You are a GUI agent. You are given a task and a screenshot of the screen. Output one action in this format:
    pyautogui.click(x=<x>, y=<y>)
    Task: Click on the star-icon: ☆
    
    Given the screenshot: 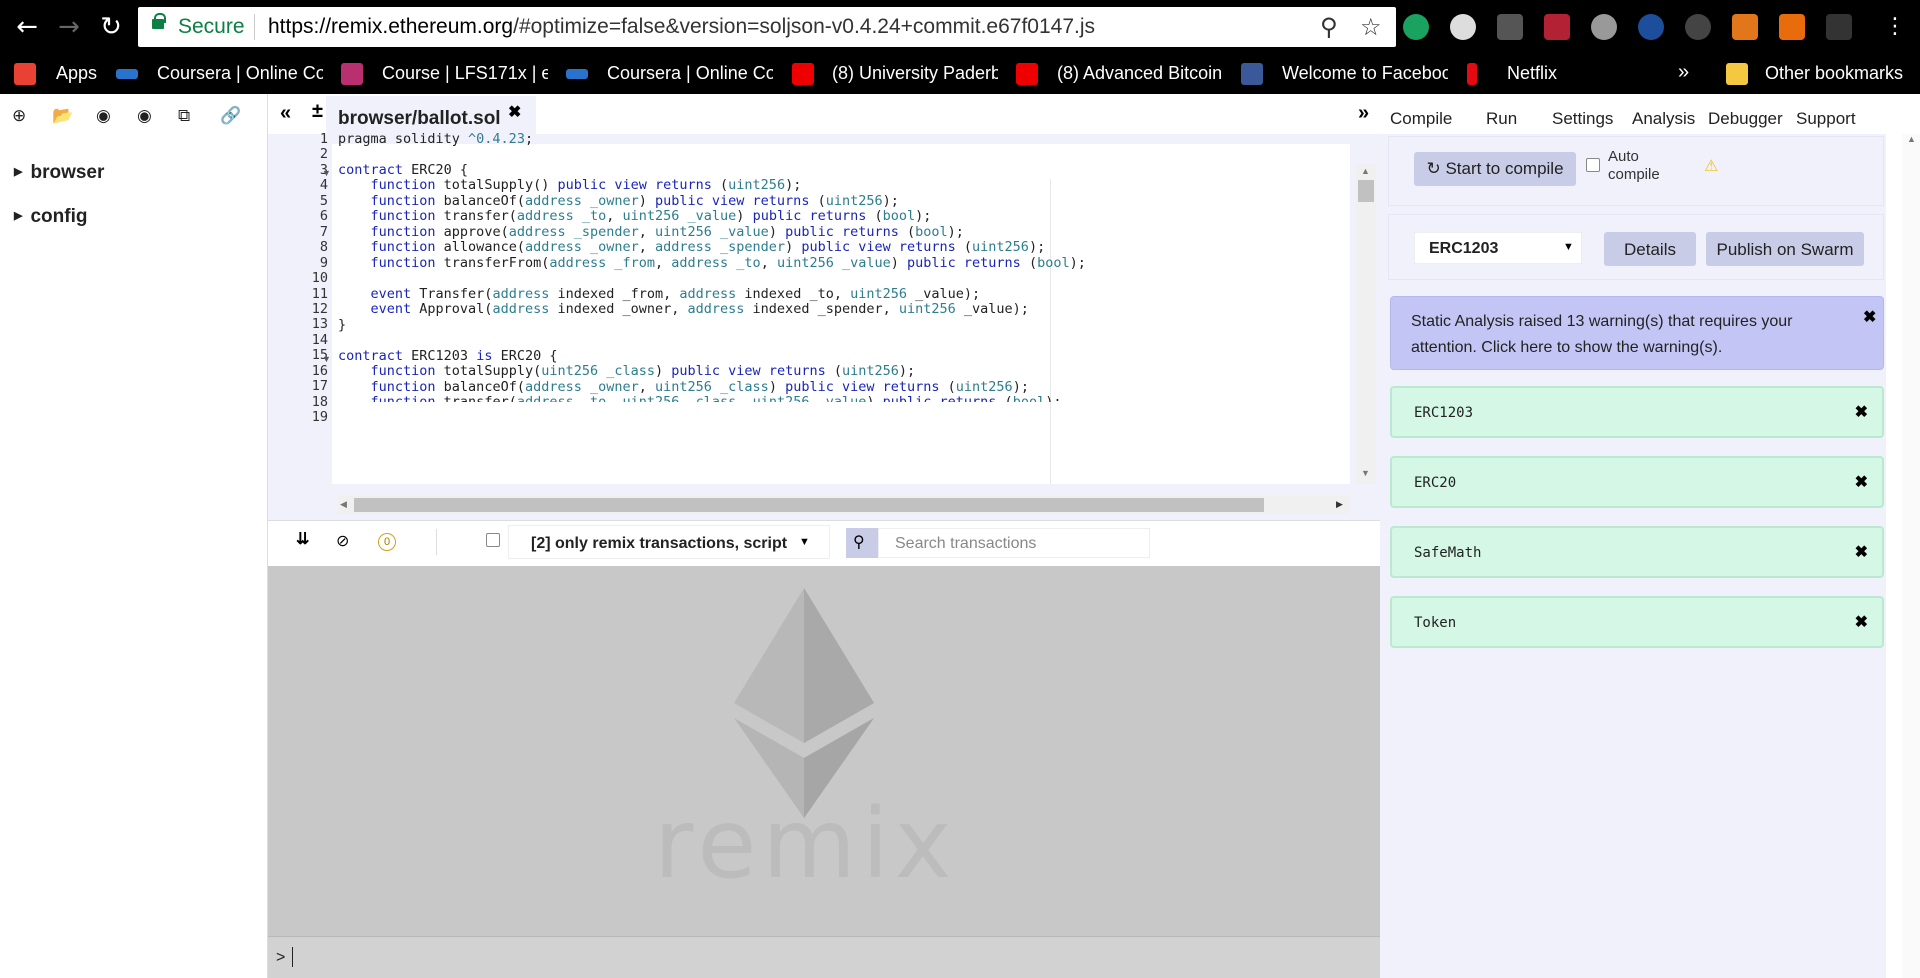 What is the action you would take?
    pyautogui.click(x=1371, y=27)
    